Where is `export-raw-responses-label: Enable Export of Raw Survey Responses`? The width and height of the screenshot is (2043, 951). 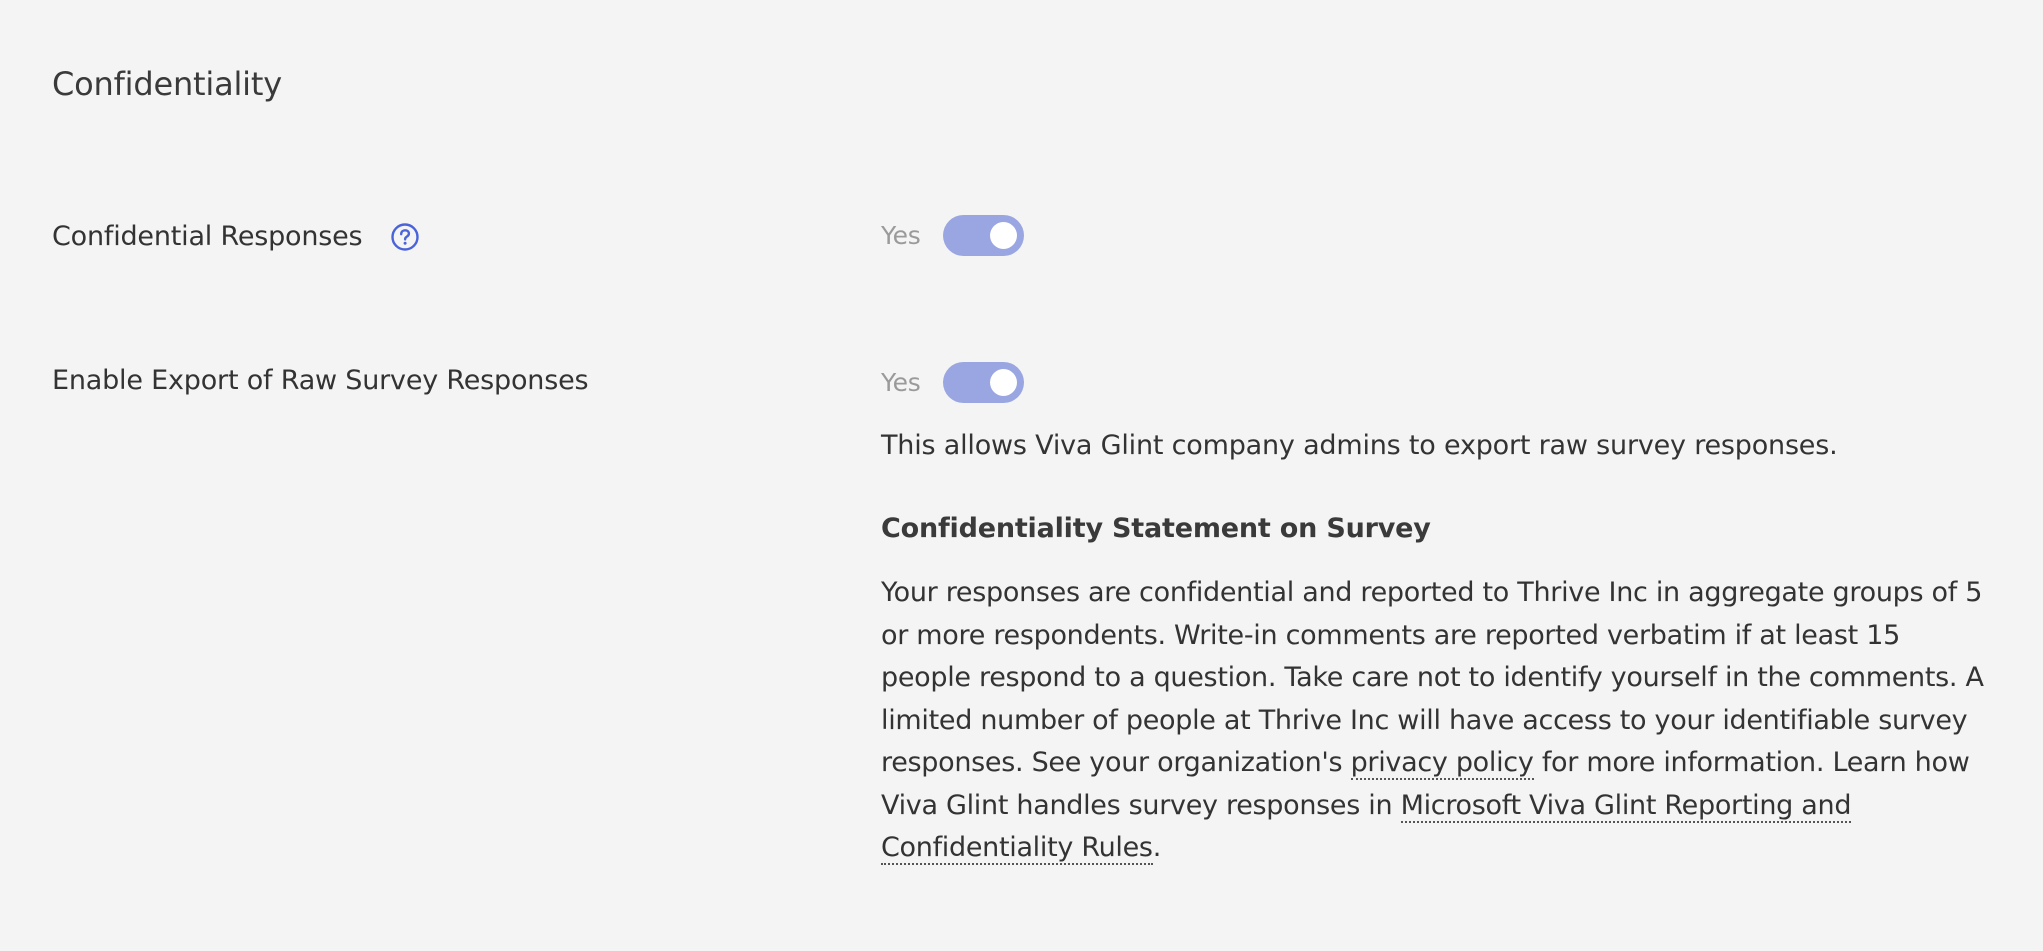 export-raw-responses-label: Enable Export of Raw Survey Responses is located at coordinates (320, 380).